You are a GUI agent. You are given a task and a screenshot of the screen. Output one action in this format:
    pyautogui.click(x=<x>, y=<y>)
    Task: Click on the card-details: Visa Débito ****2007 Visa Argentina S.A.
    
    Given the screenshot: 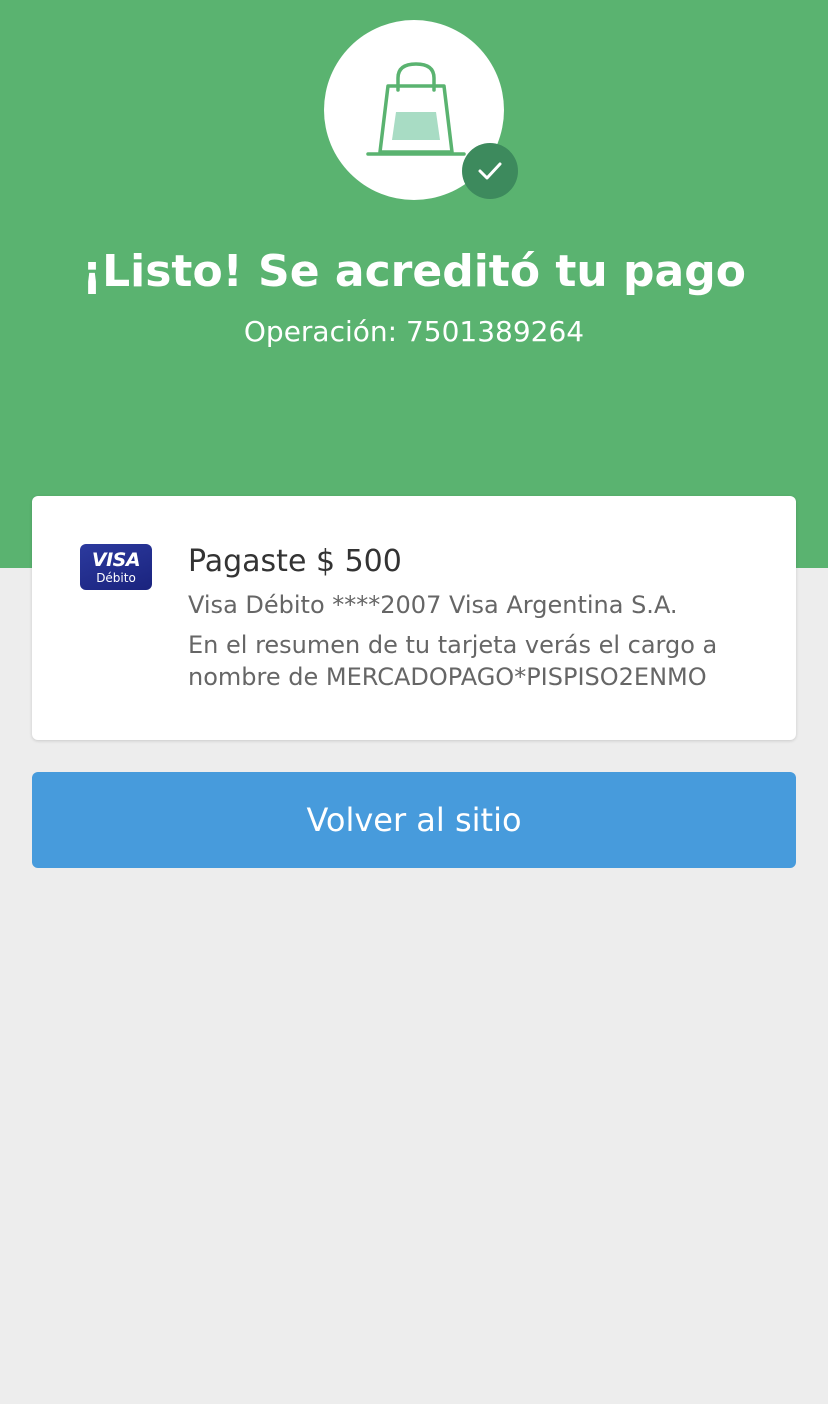 What is the action you would take?
    pyautogui.click(x=433, y=605)
    